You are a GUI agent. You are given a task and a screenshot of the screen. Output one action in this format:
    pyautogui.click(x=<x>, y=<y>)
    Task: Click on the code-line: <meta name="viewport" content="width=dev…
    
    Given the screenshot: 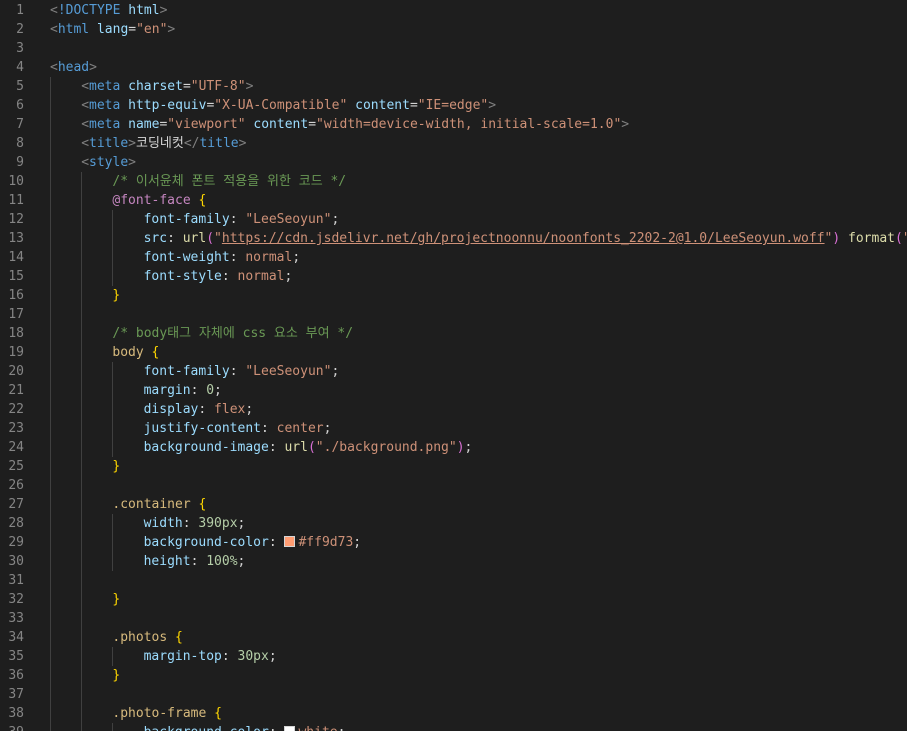 What is the action you would take?
    pyautogui.click(x=473, y=124)
    